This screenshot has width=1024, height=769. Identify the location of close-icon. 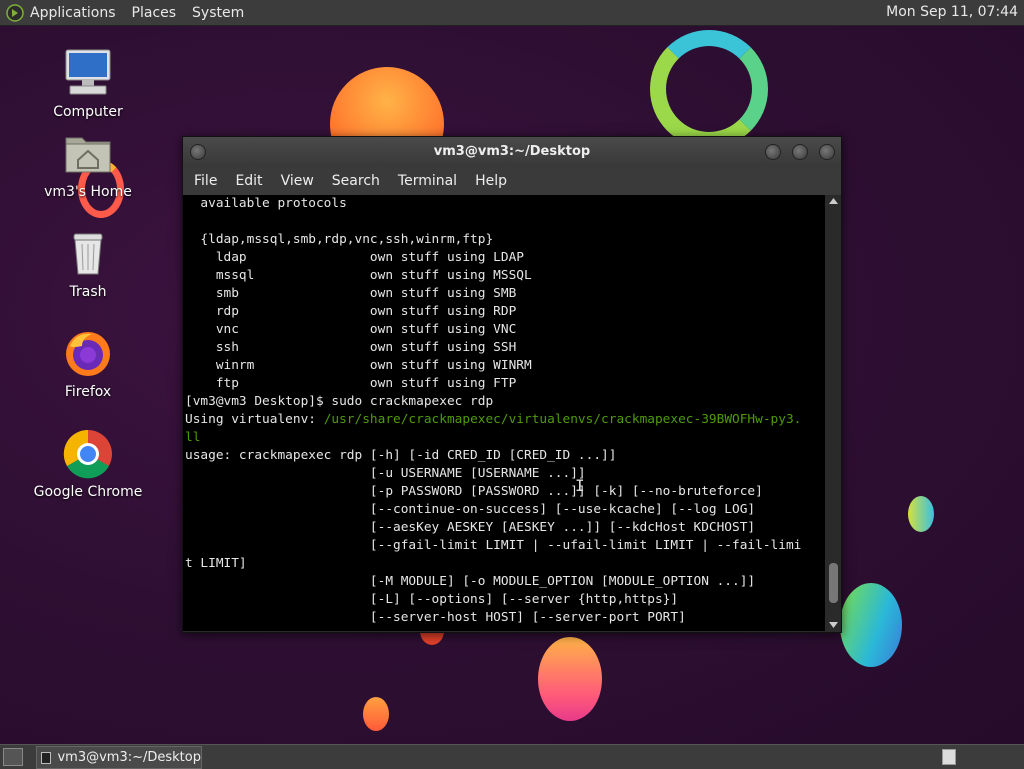
(827, 152).